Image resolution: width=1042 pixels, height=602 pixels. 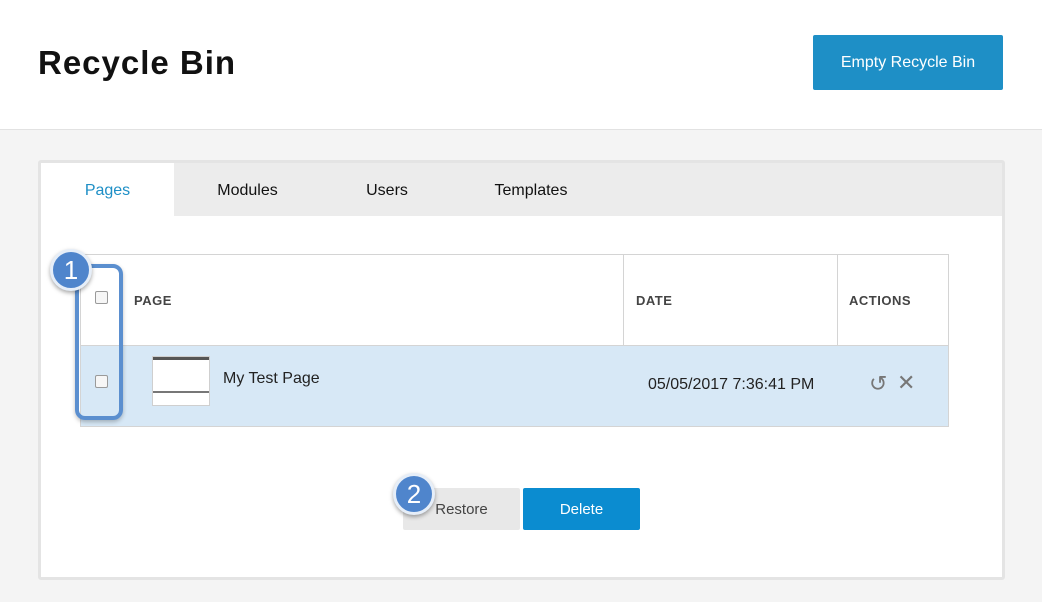 What do you see at coordinates (514, 300) in the screenshot?
I see `table-header: PAGE DATE ACTIONS` at bounding box center [514, 300].